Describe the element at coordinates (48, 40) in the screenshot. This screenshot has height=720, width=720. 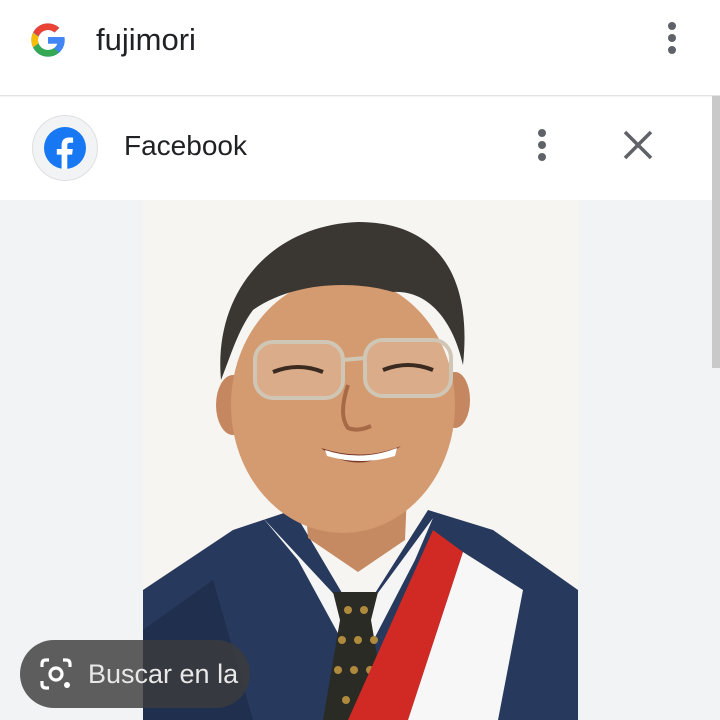
I see `google-g-icon` at that location.